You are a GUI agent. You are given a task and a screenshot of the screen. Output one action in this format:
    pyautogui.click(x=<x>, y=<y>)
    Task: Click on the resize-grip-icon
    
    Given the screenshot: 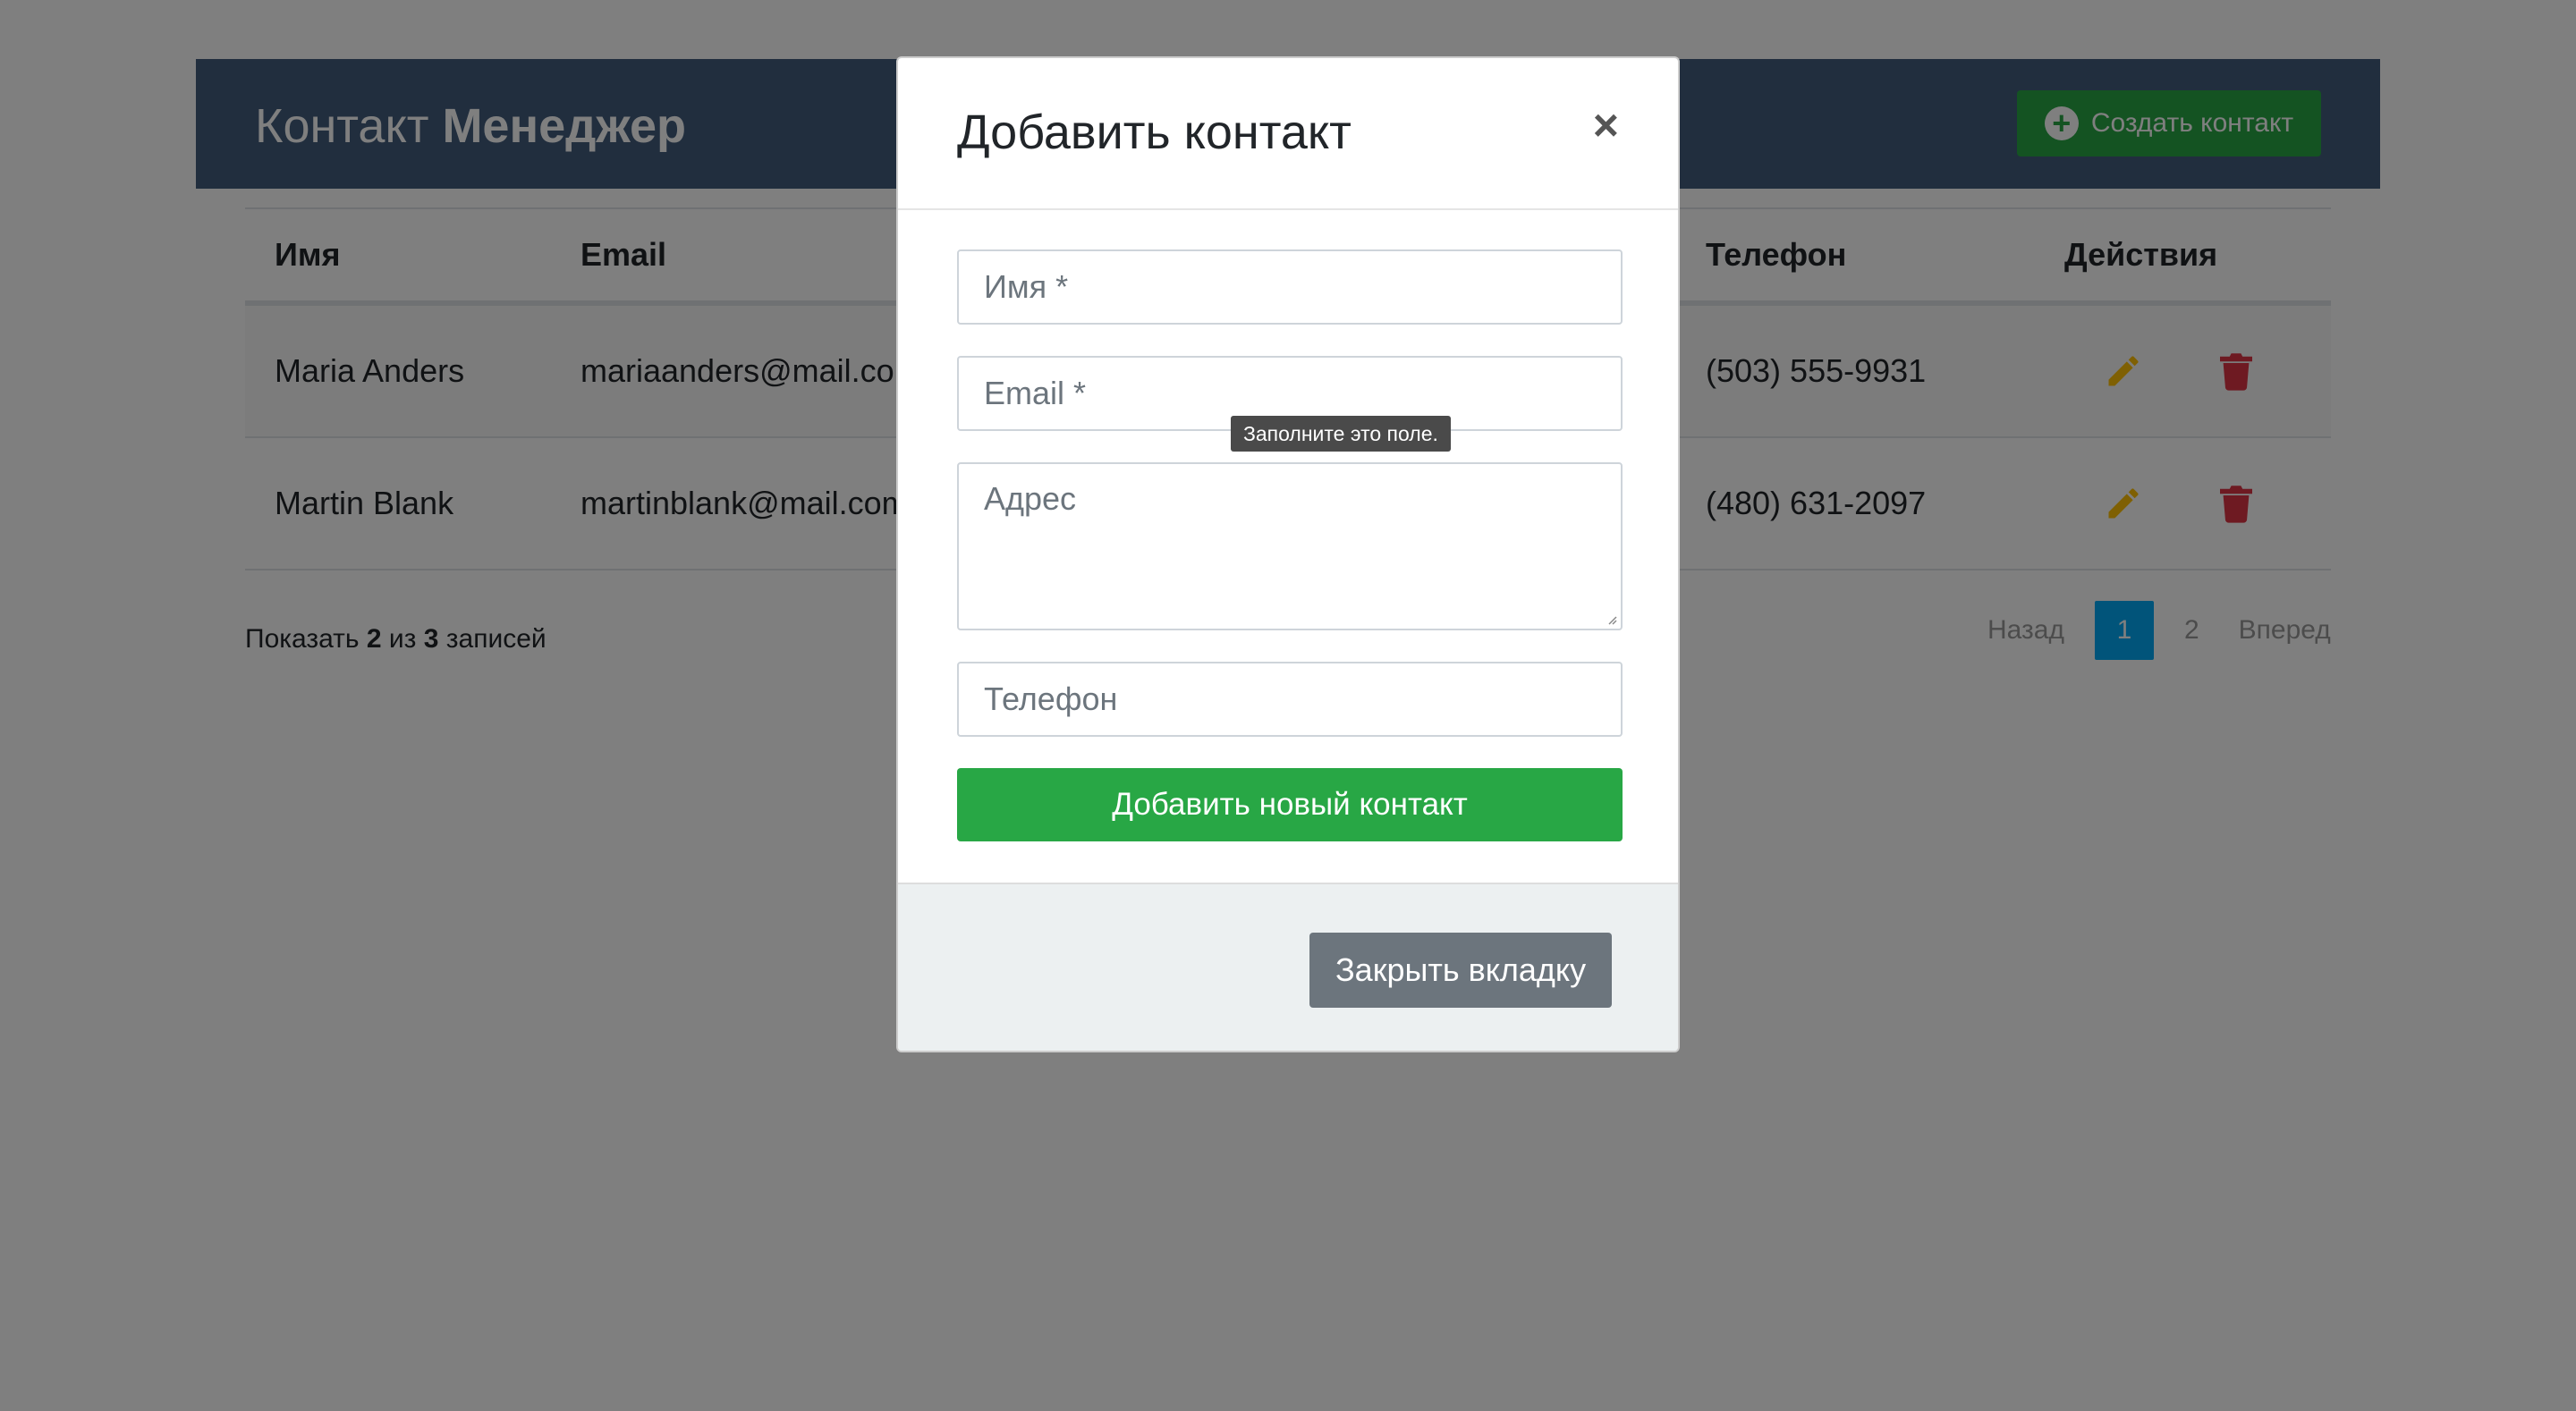 What is the action you would take?
    pyautogui.click(x=1611, y=619)
    